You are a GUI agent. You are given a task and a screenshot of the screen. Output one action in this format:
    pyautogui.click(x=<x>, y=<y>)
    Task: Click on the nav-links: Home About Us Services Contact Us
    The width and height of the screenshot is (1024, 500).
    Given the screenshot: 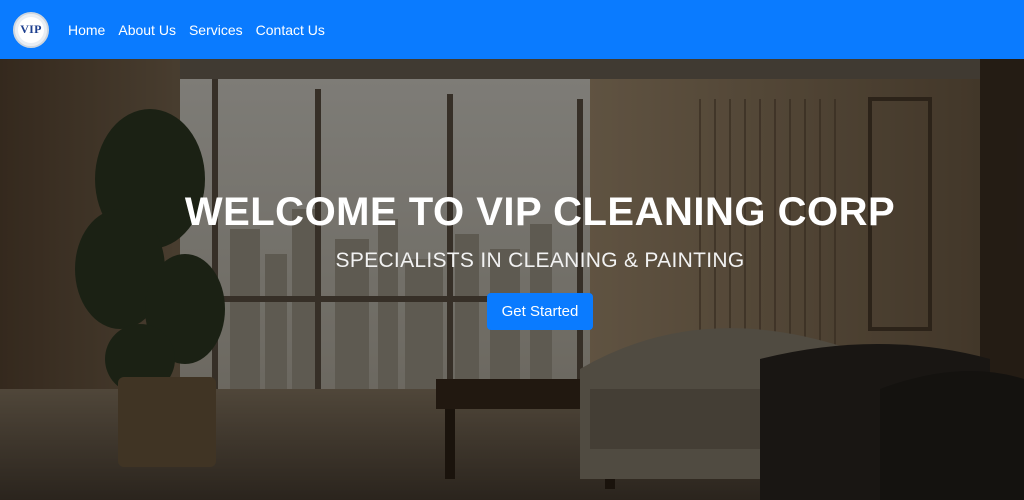 What is the action you would take?
    pyautogui.click(x=196, y=30)
    